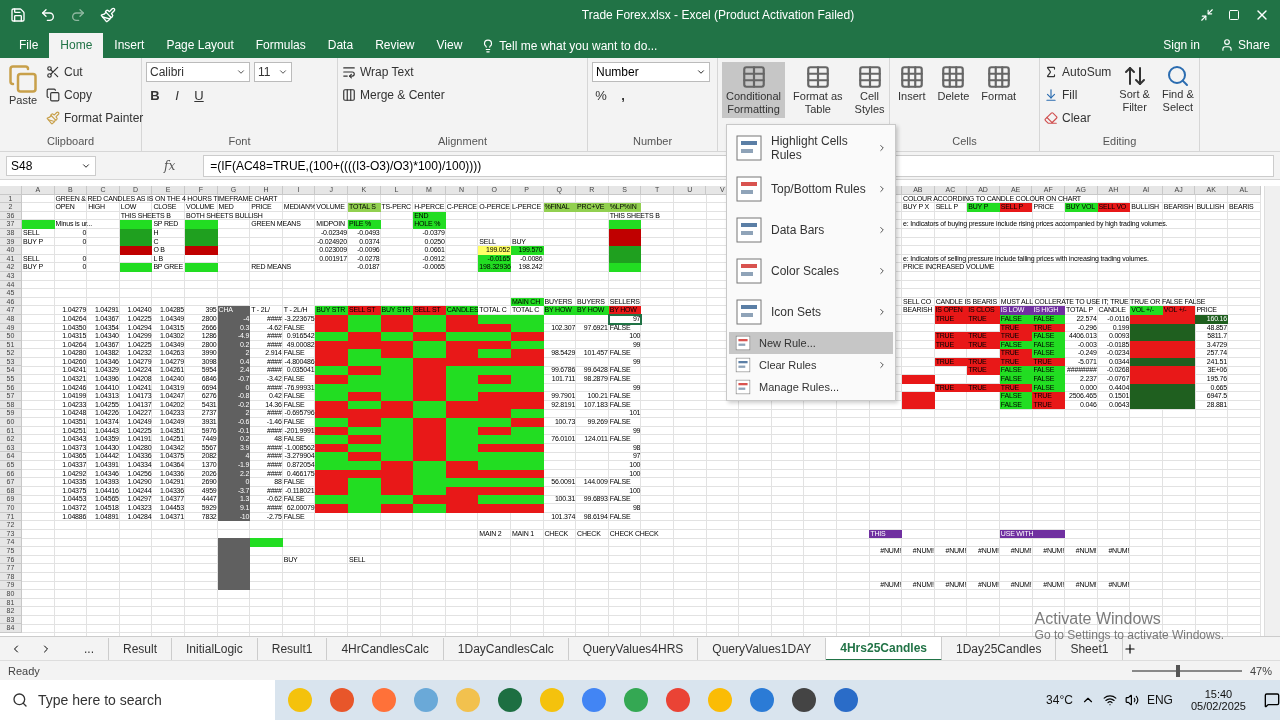 The height and width of the screenshot is (720, 1280). Describe the element at coordinates (1059, 700) in the screenshot. I see `weather-text: 34°C` at that location.